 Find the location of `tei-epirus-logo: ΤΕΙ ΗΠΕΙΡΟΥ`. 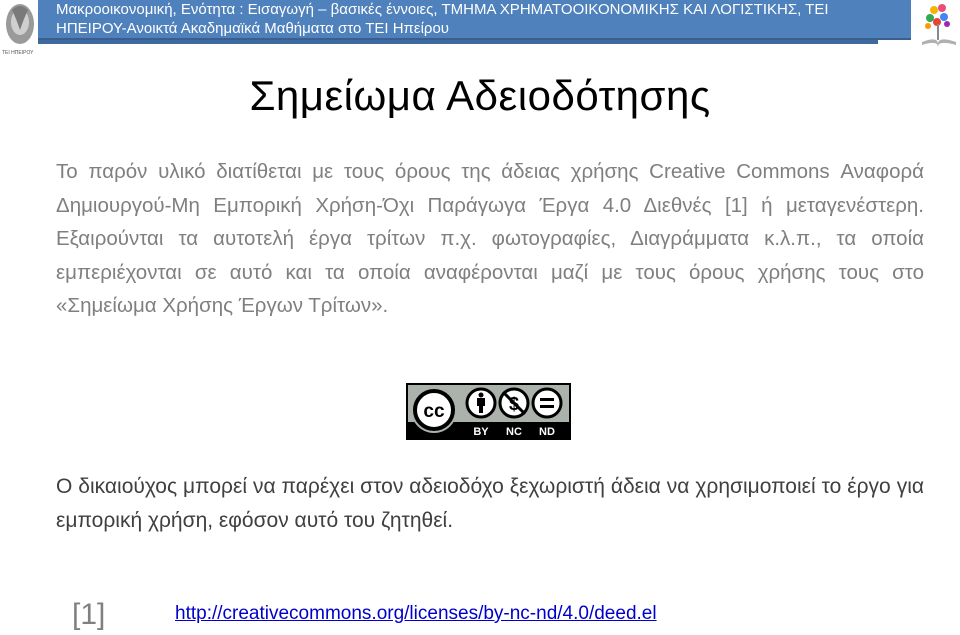

tei-epirus-logo: ΤΕΙ ΗΠΕΙΡΟΥ is located at coordinates (18, 30).